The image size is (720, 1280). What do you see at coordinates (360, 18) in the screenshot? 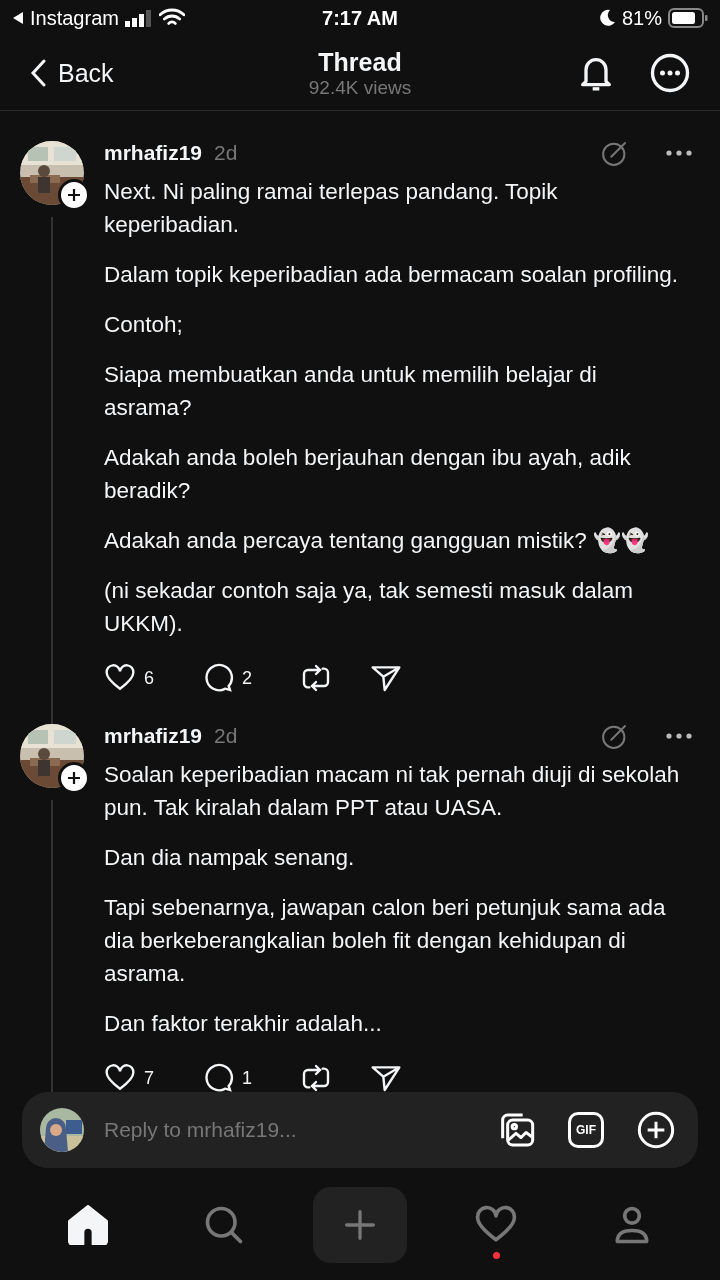
I see `clock: 7:17 AM` at bounding box center [360, 18].